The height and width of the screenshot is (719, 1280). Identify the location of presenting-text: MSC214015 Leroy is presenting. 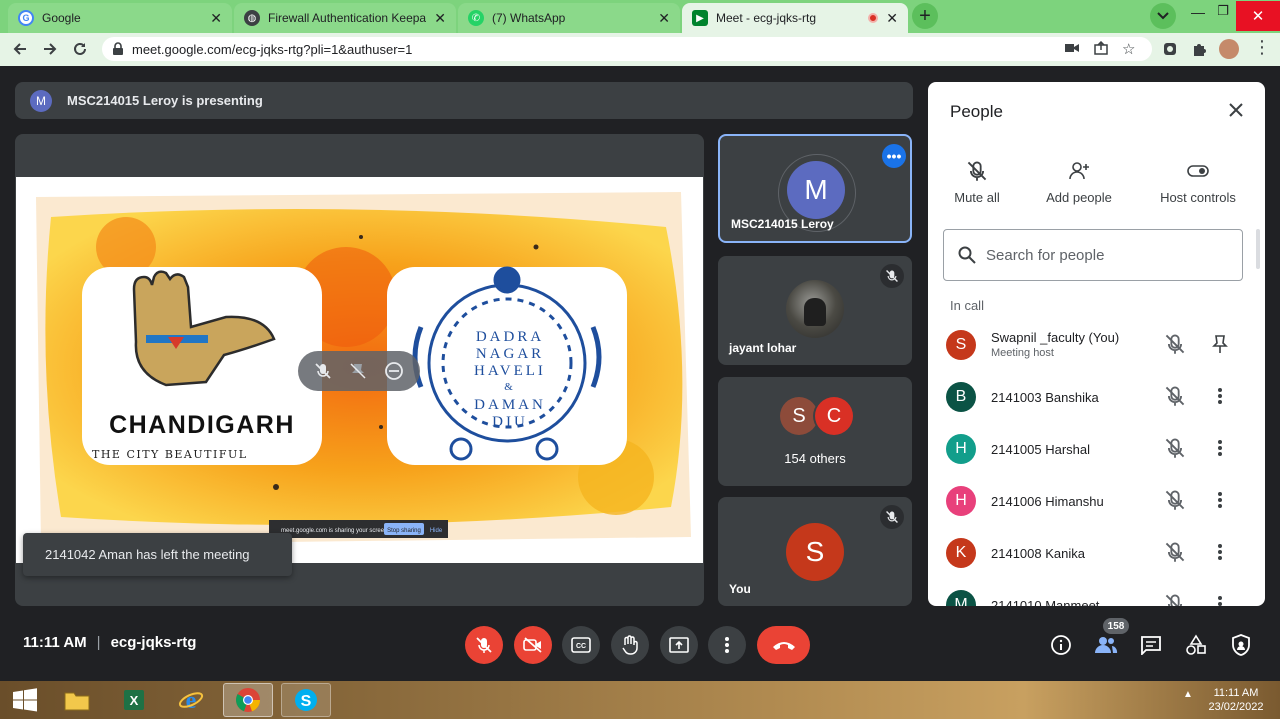
(165, 100).